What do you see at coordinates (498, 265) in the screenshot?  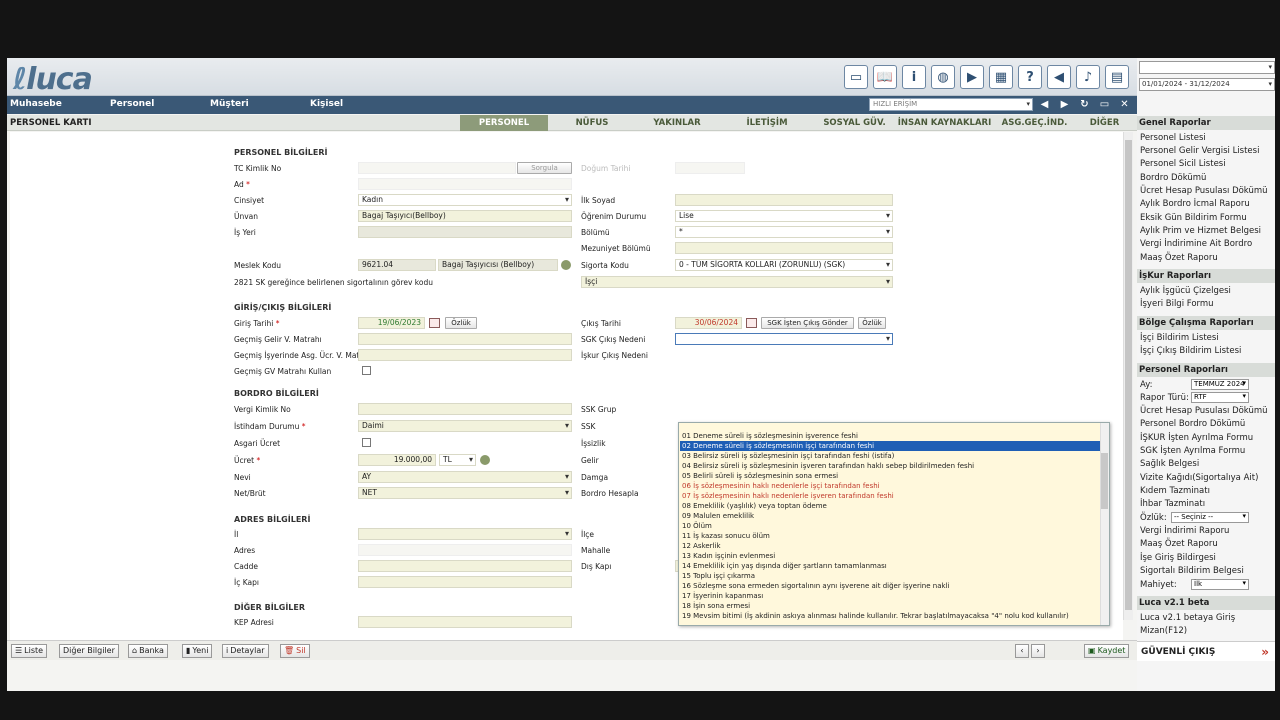 I see `meslek-name-input: Bagaj Taşıyıcısı (Bellboy)` at bounding box center [498, 265].